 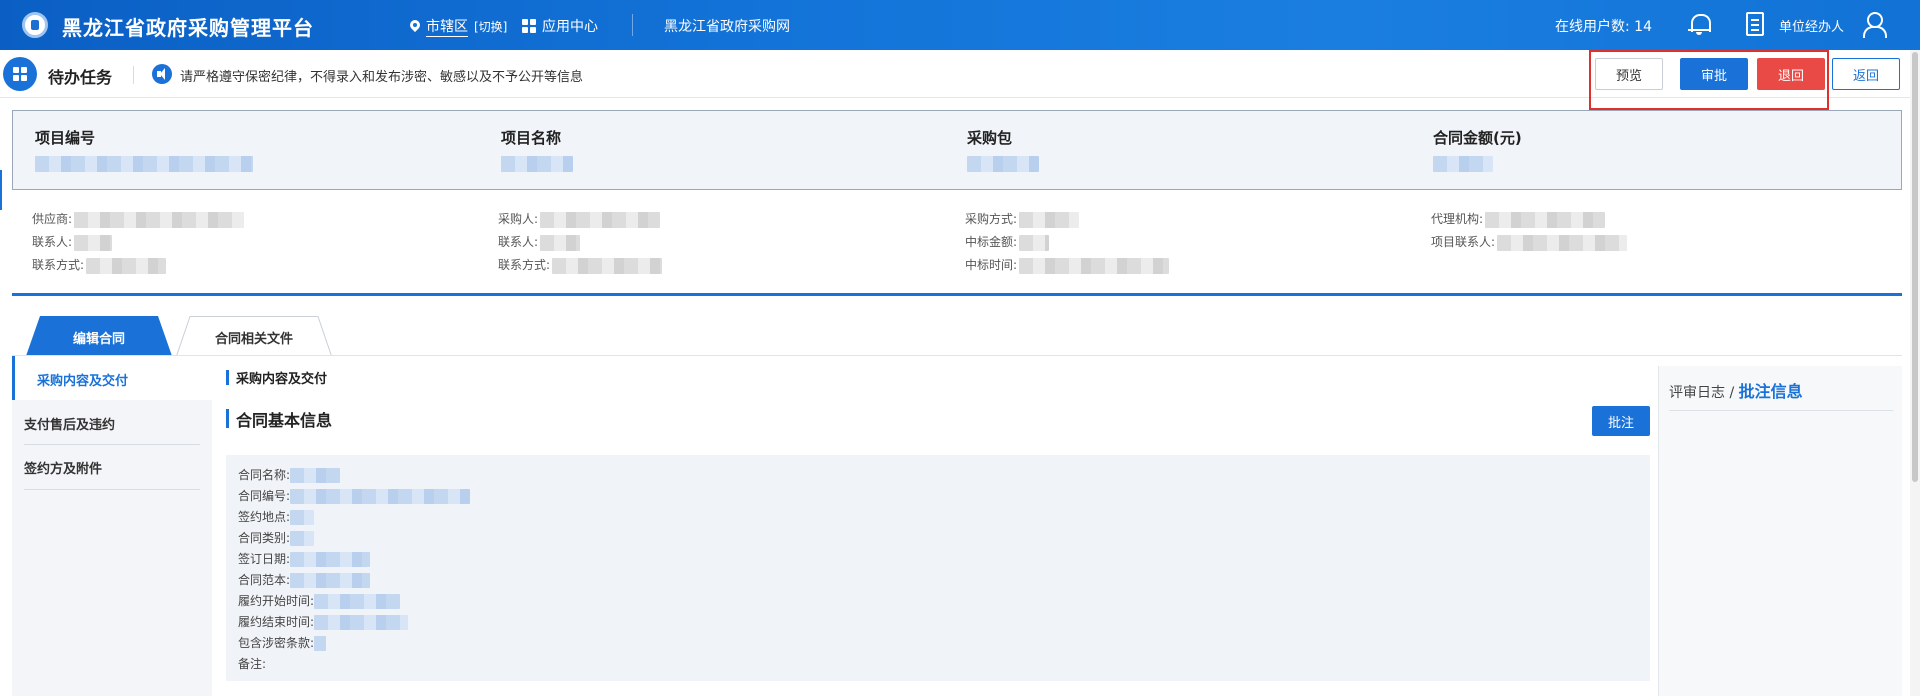 I want to click on section-title: 采购内容及交付, so click(x=276, y=377).